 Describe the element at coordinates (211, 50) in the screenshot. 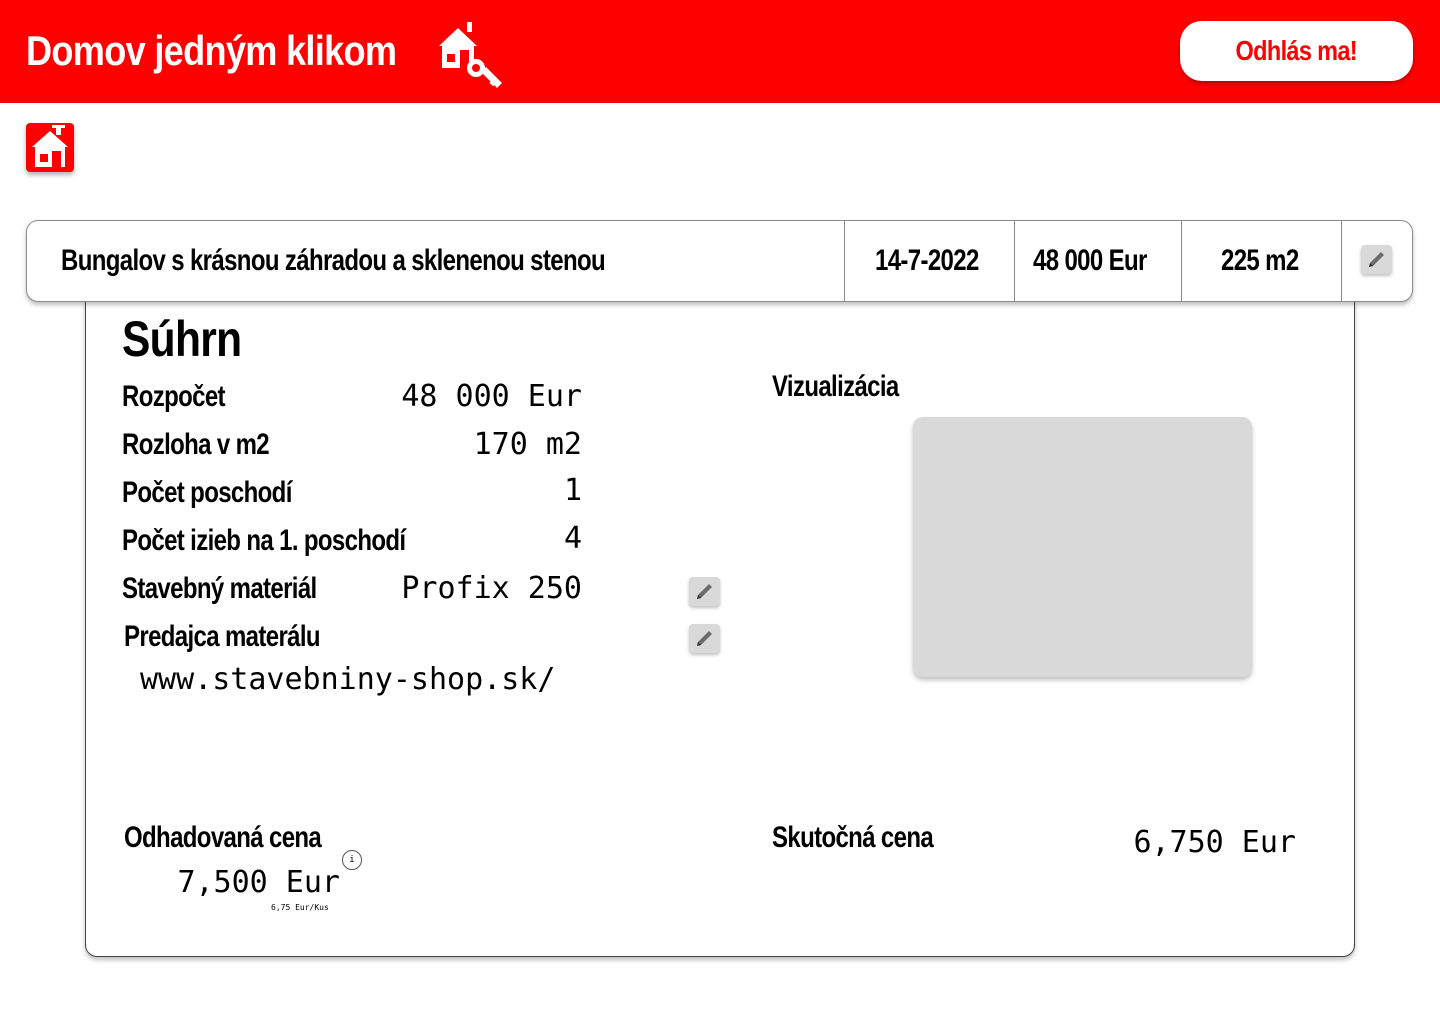

I see `app-title: Domov jedným klikom` at that location.